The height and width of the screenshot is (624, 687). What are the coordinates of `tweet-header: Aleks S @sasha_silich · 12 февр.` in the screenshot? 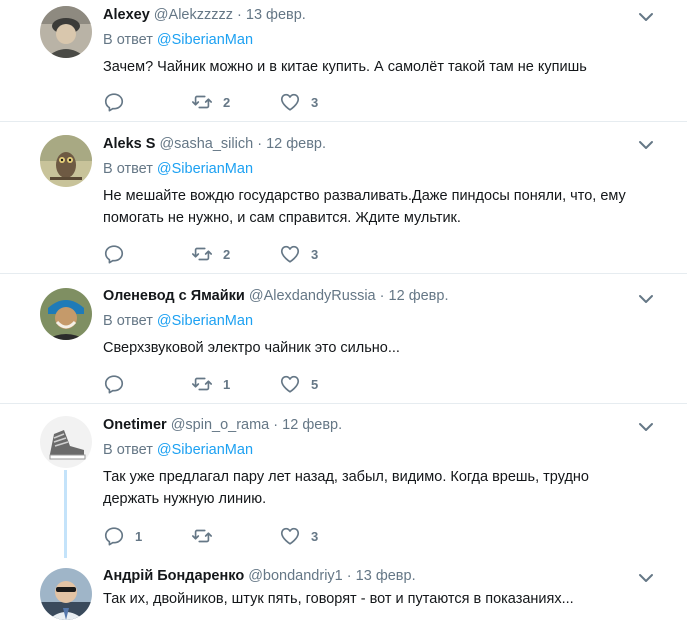 It's located at (375, 144).